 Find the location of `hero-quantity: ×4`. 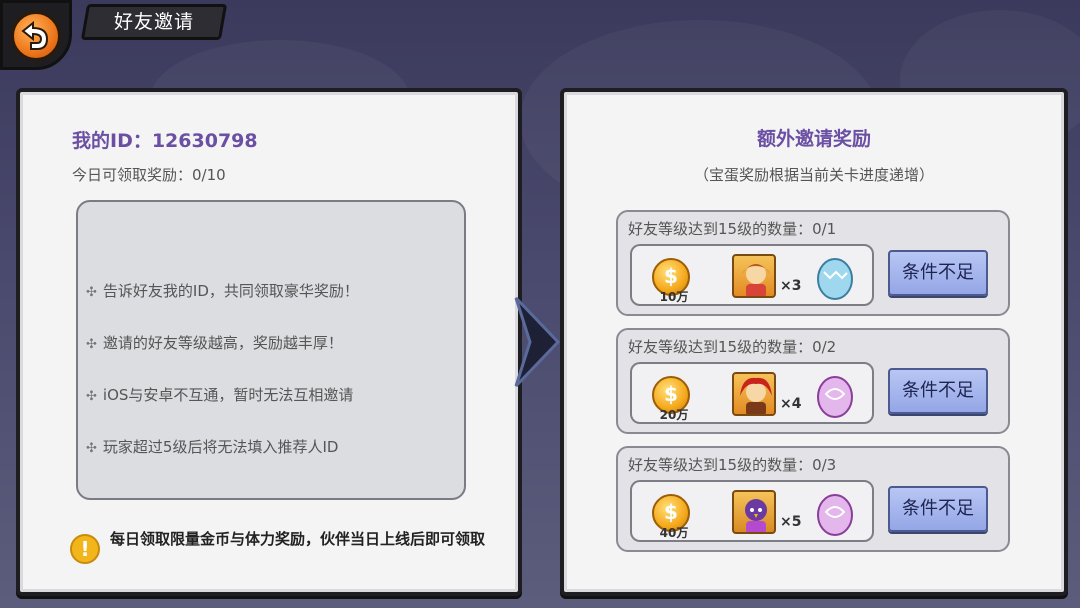

hero-quantity: ×4 is located at coordinates (791, 404).